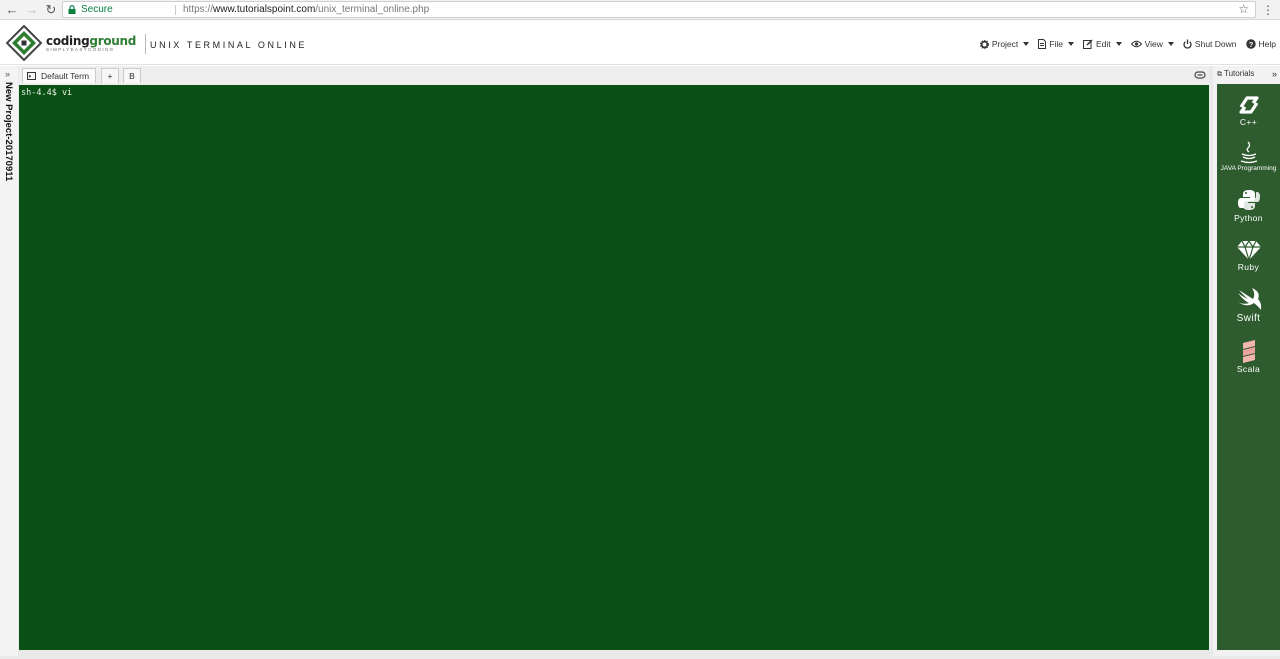  Describe the element at coordinates (1219, 74) in the screenshot. I see `bookmark-icon: ⧉` at that location.